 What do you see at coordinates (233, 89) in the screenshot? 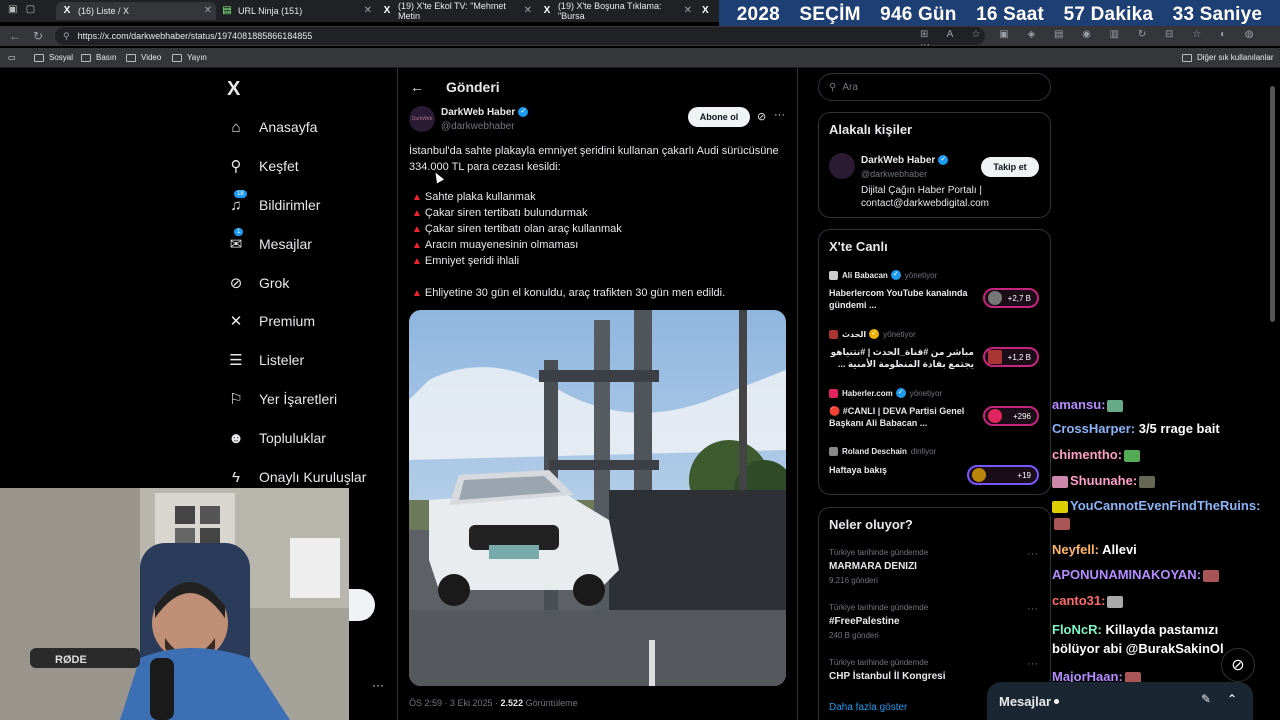
I see `x-logo: X` at bounding box center [233, 89].